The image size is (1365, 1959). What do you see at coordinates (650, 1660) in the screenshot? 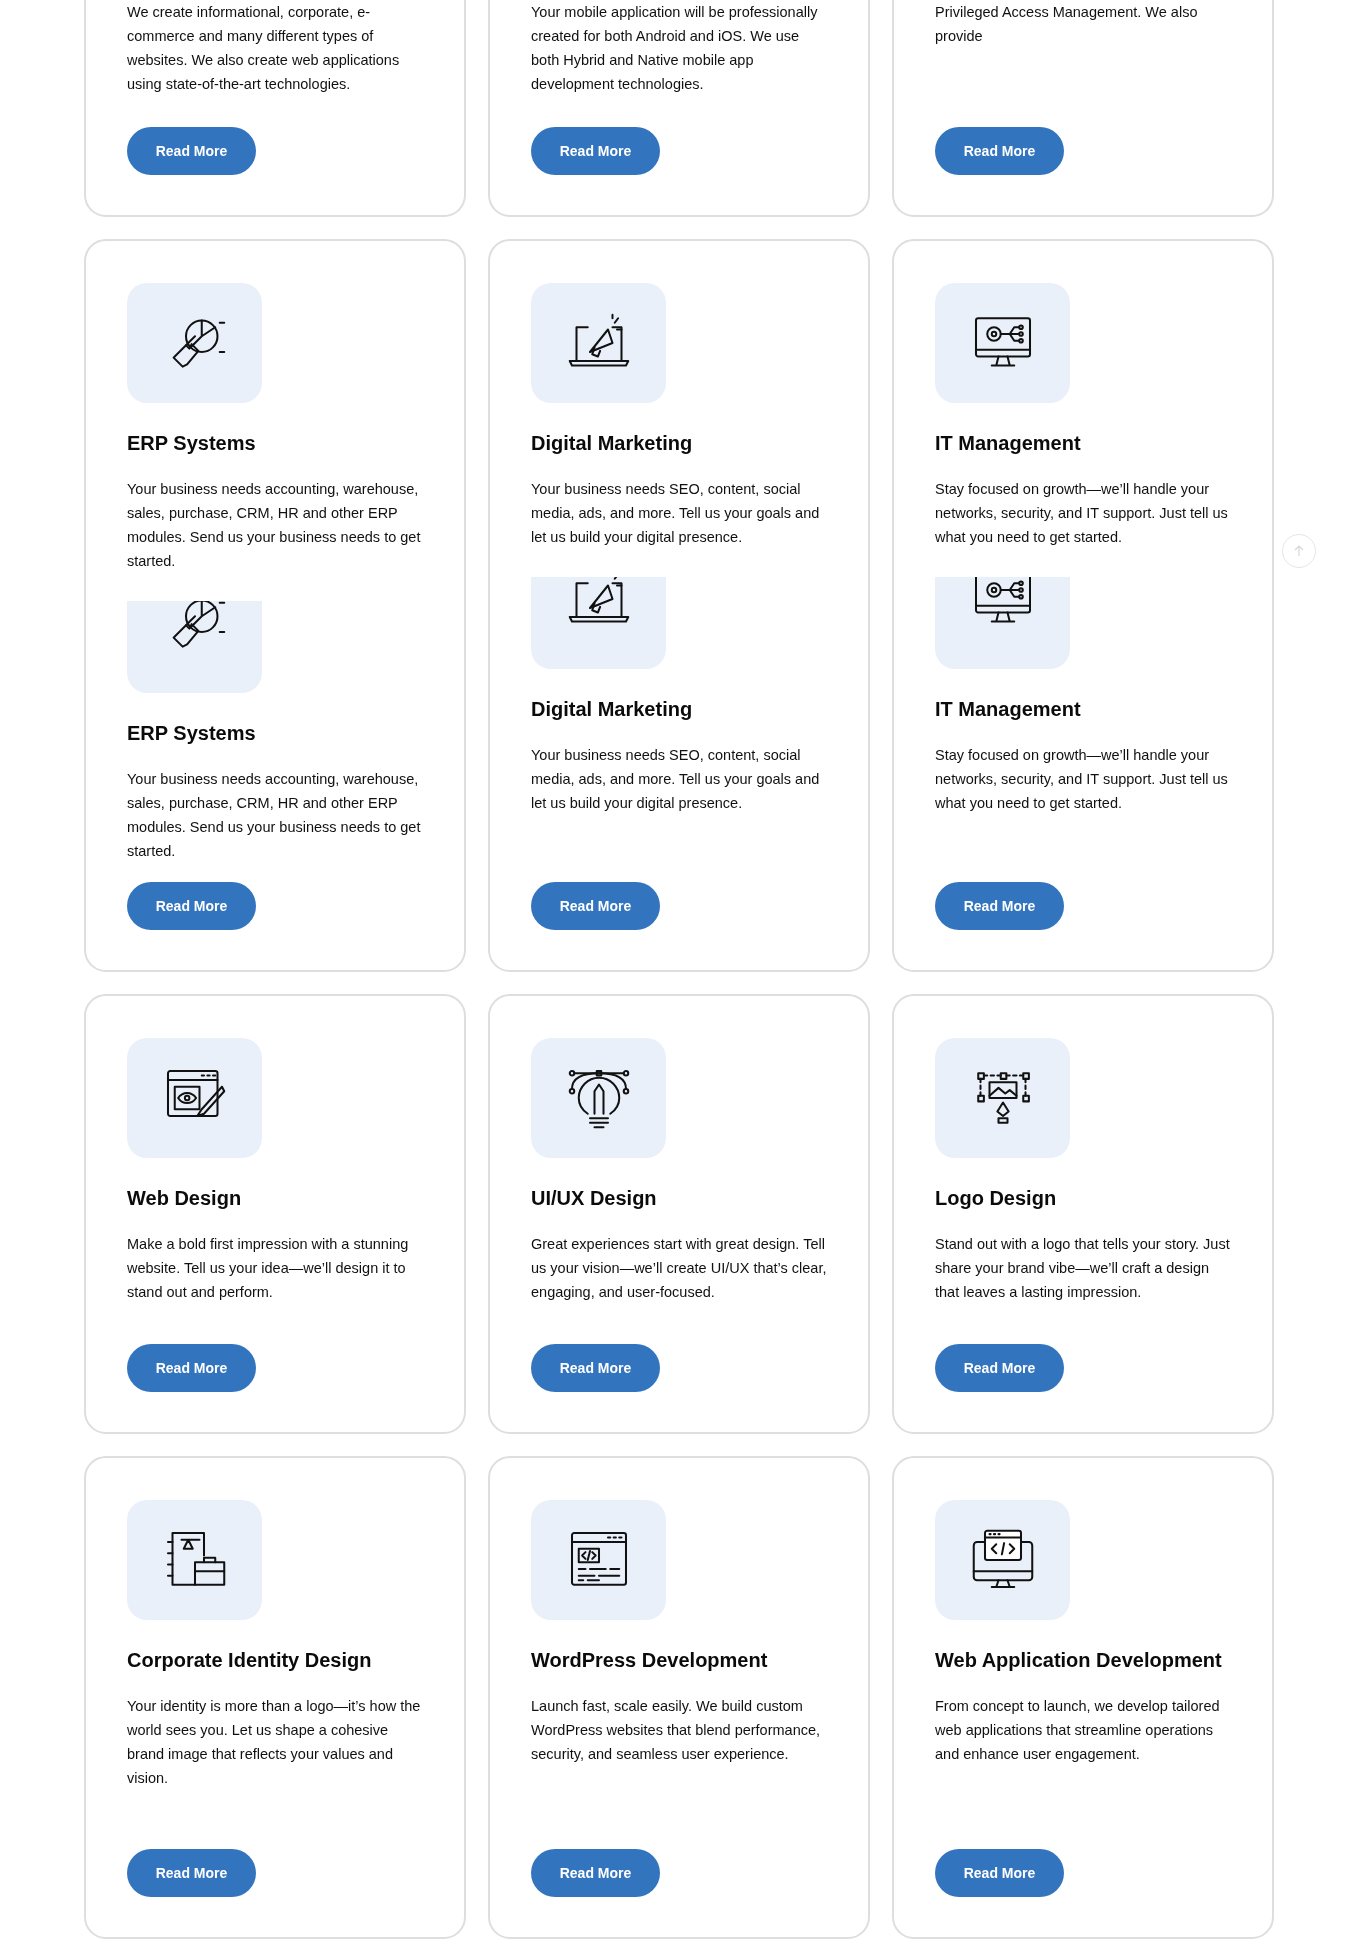
I see `card-title: WordPress Development` at bounding box center [650, 1660].